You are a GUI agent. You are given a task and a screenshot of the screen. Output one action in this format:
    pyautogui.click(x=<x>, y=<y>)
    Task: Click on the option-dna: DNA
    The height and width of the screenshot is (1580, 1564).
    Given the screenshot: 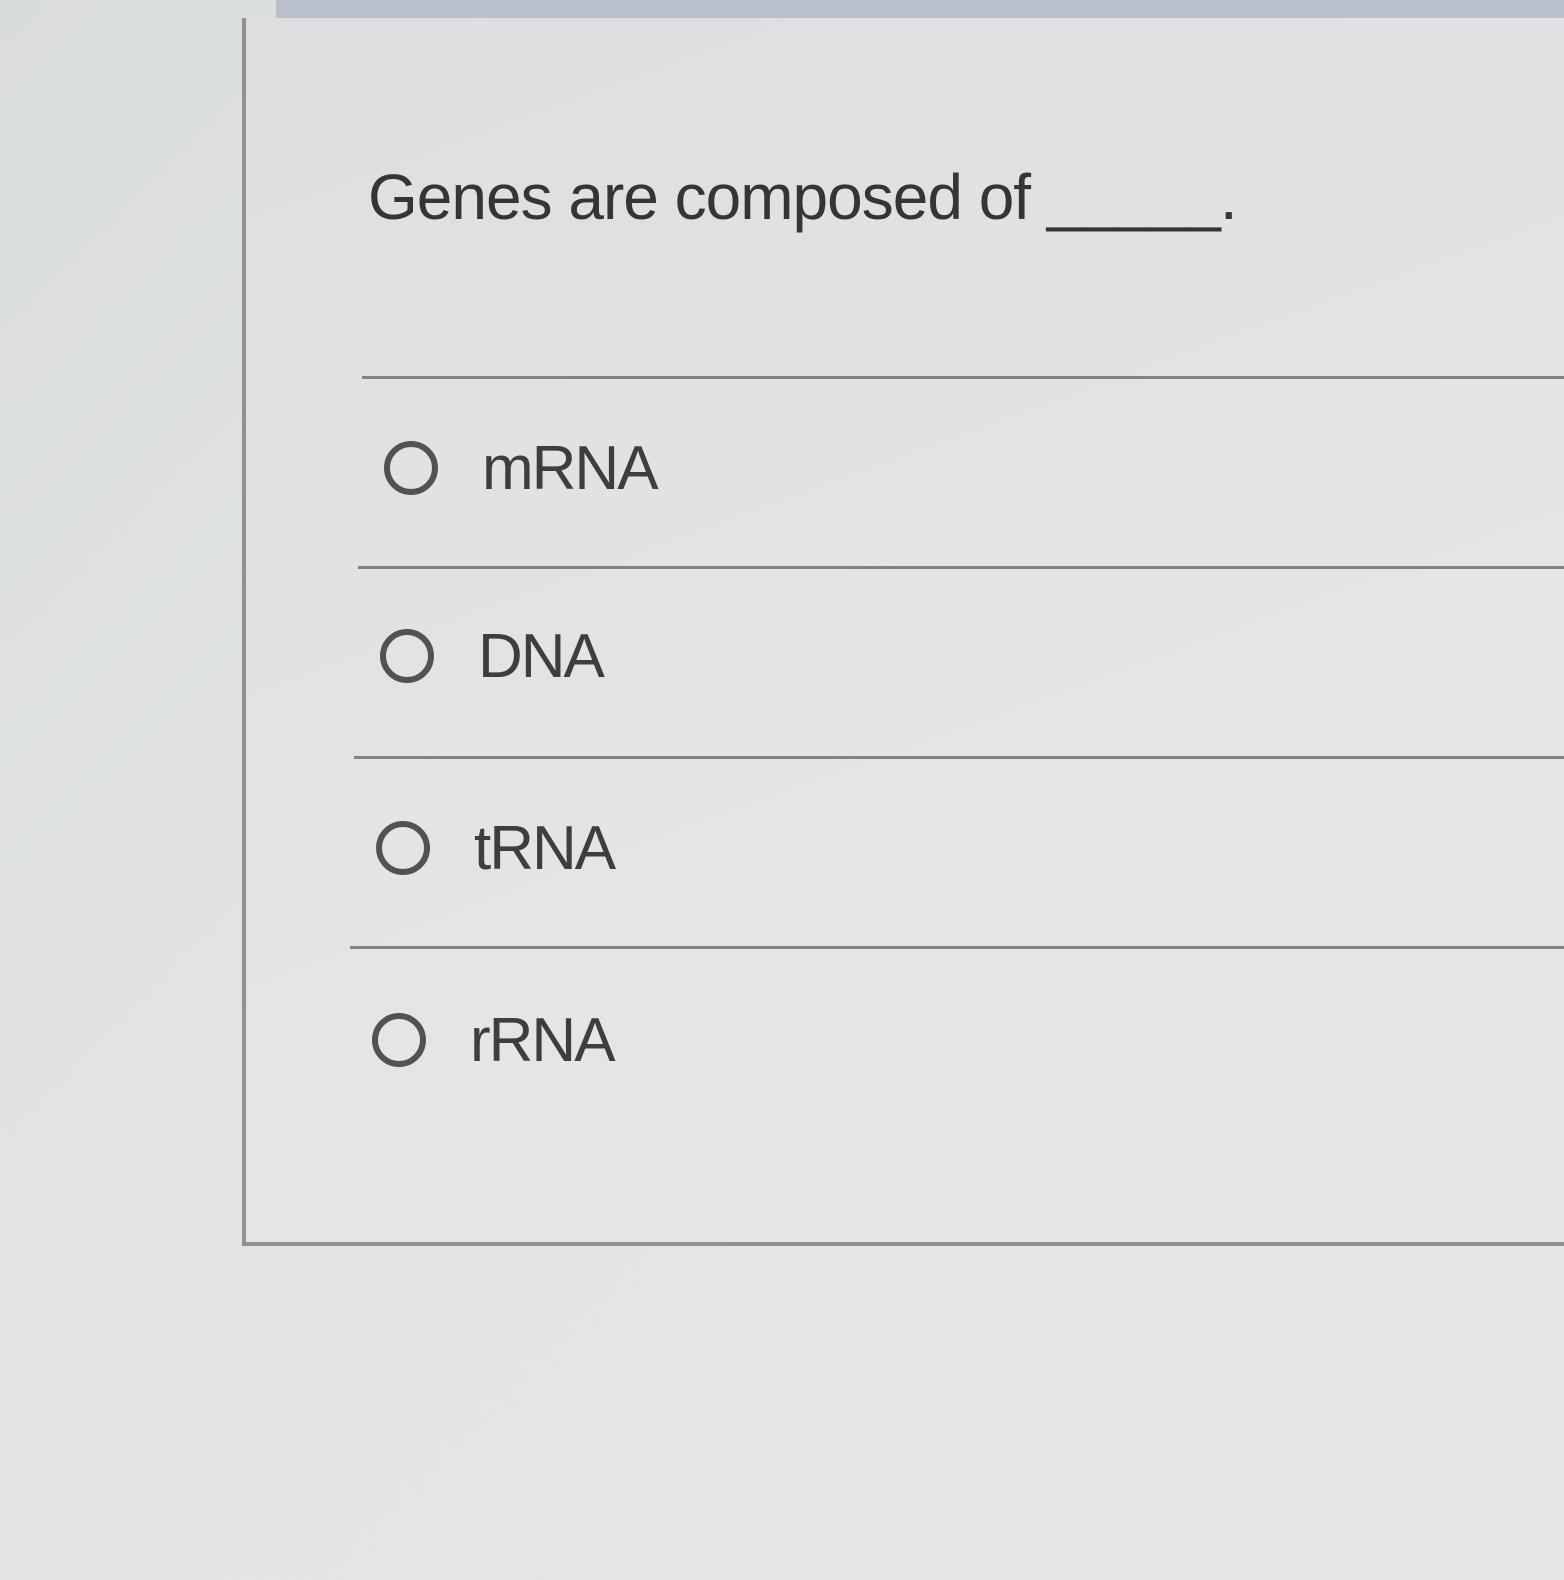 What is the action you would take?
    pyautogui.click(x=492, y=656)
    